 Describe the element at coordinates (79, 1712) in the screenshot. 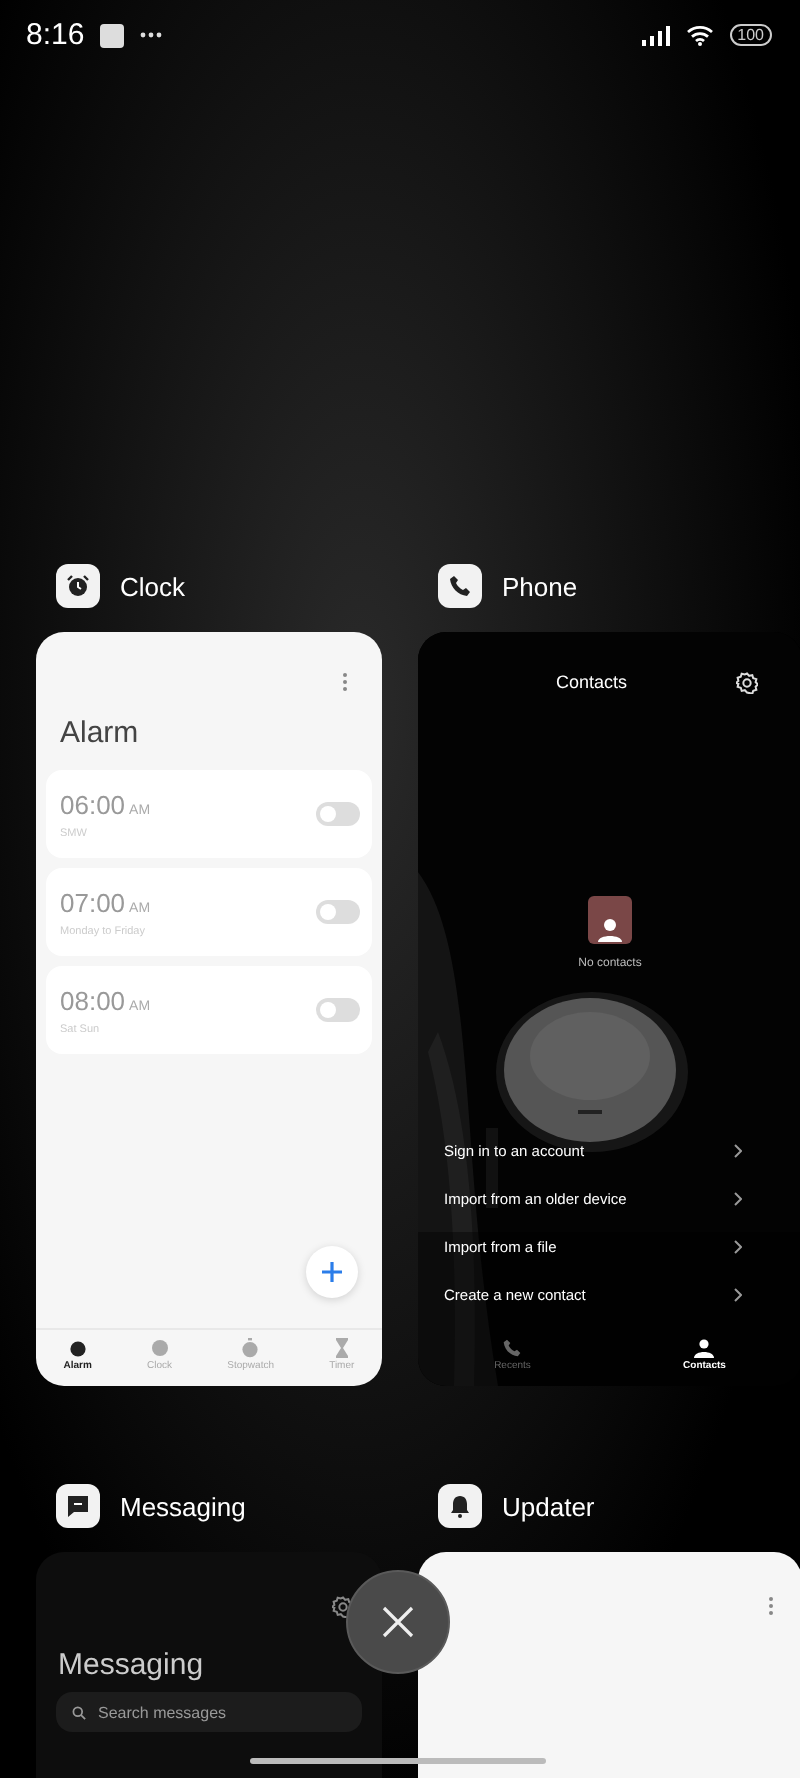

I see `search-icon` at that location.